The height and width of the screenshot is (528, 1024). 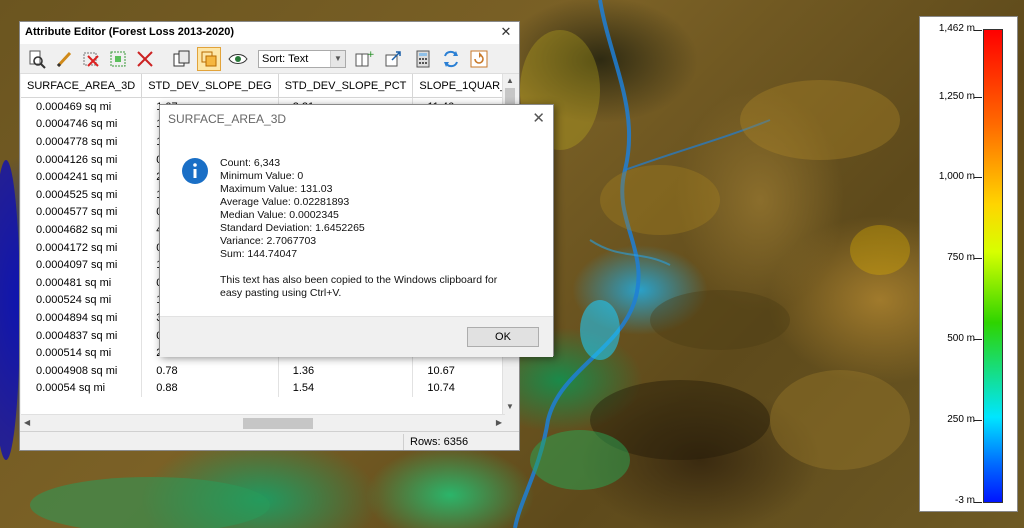 I want to click on legend-label-750: 750 m, so click(x=961, y=257).